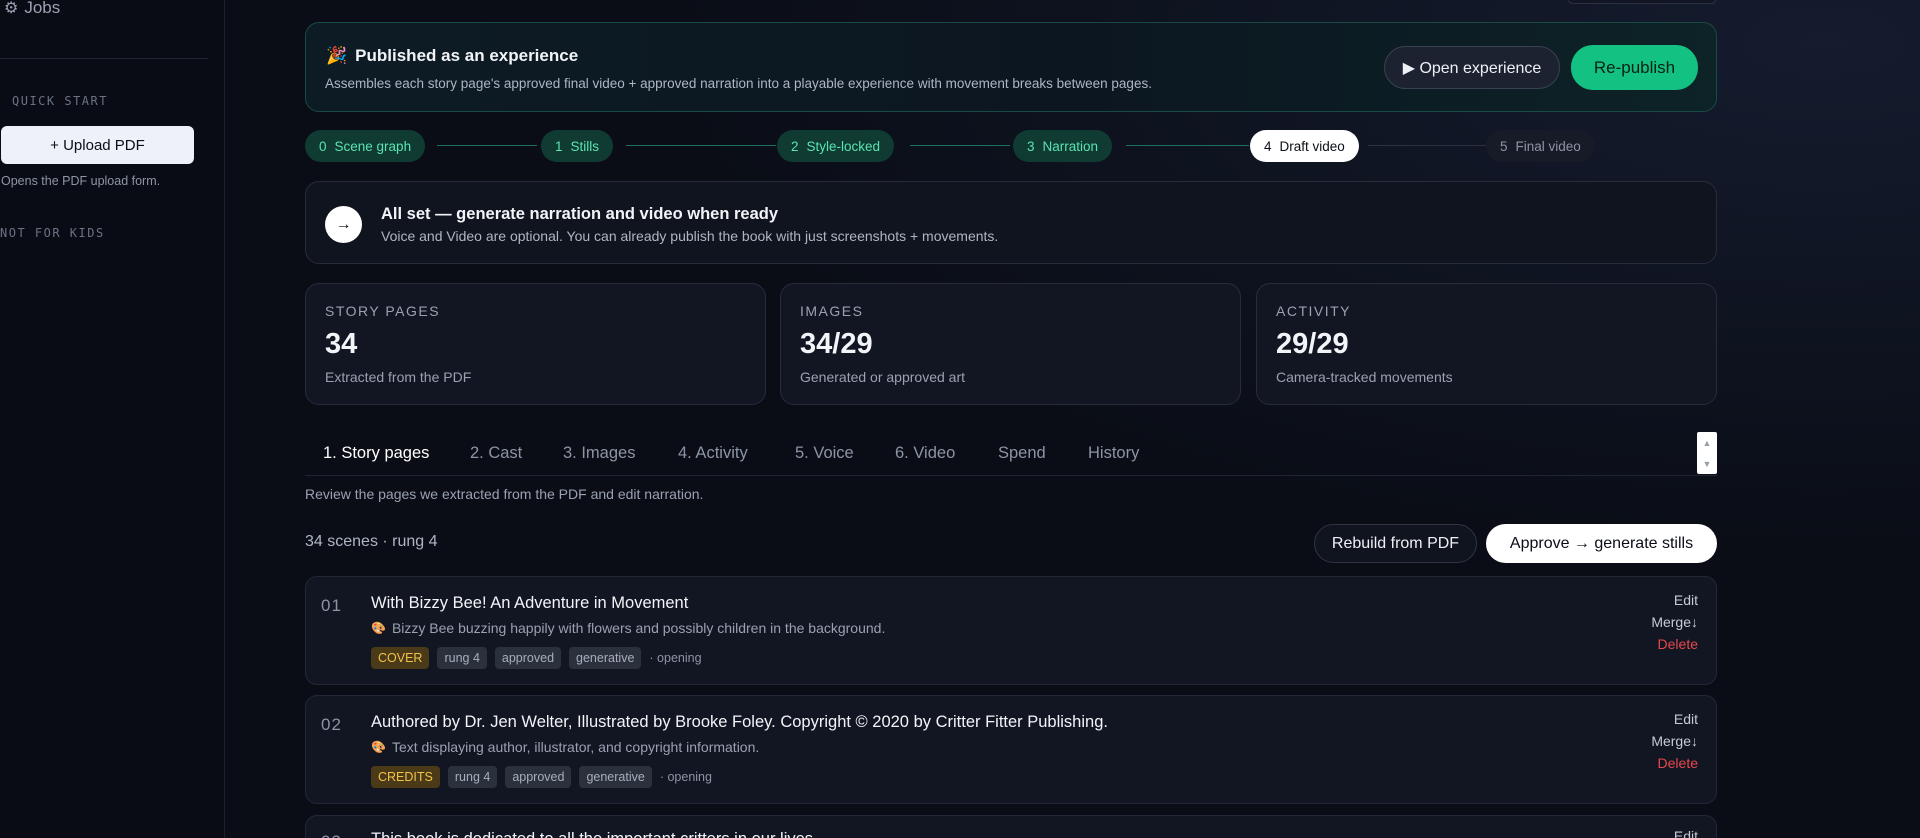  I want to click on scene-number: 02, so click(331, 724).